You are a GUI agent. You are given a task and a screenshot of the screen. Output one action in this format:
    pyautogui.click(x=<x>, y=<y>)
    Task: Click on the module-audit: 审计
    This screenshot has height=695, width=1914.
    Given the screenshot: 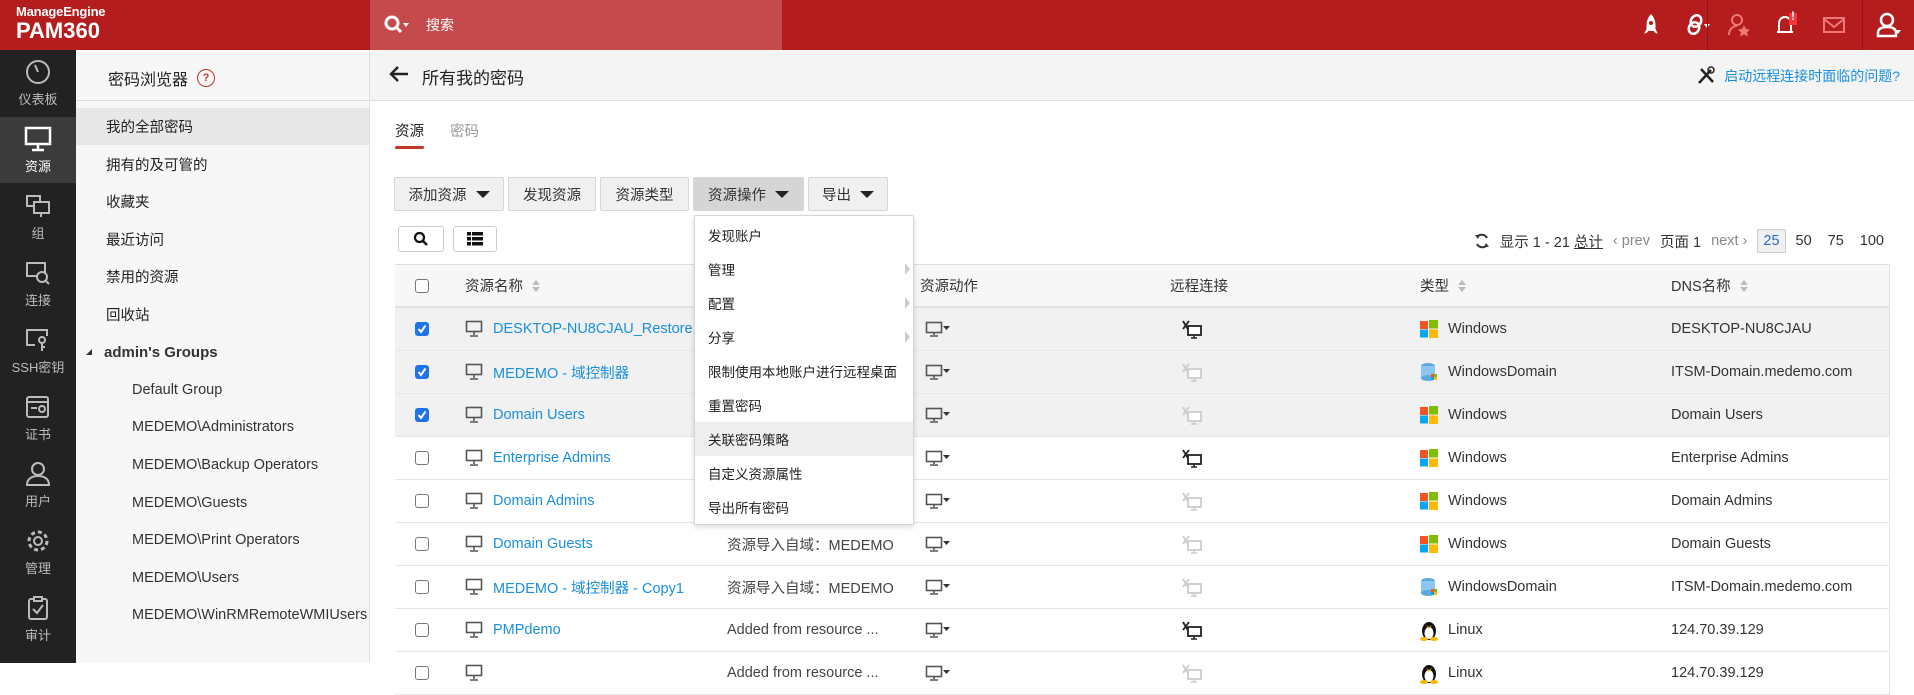 What is the action you would take?
    pyautogui.click(x=38, y=619)
    